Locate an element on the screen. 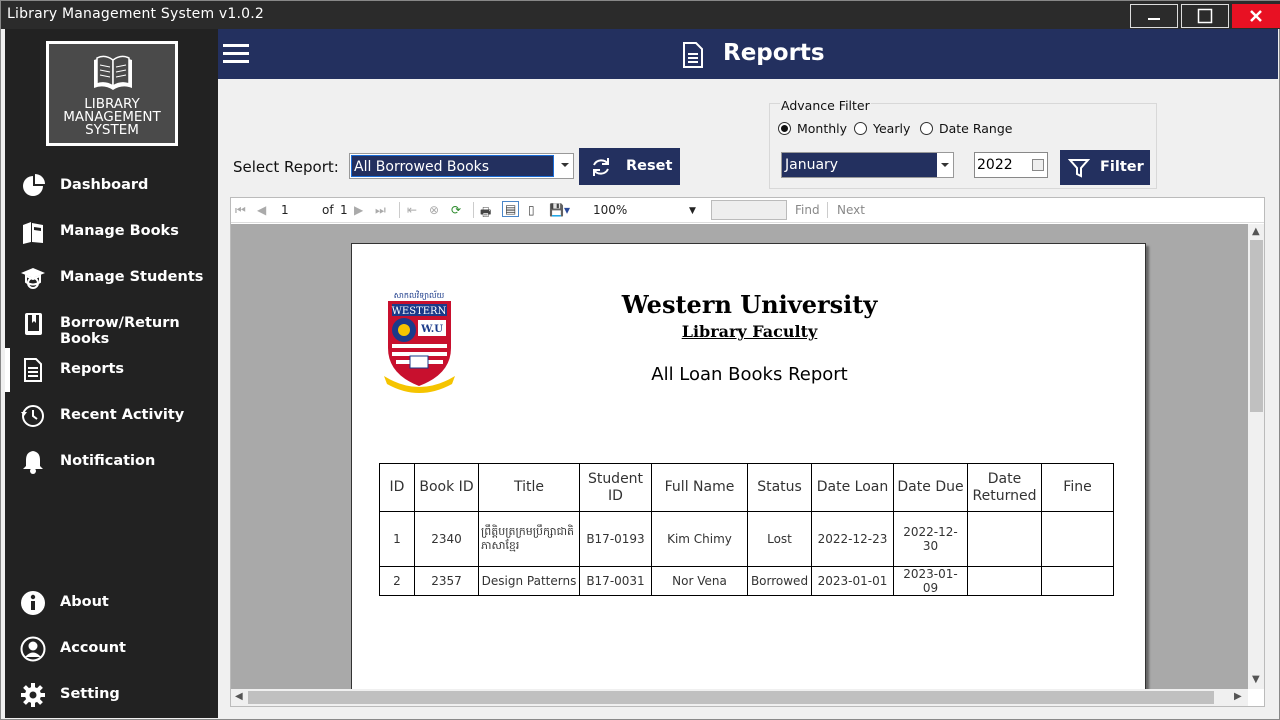  scroll-up-icon: ▲ is located at coordinates (1256, 231).